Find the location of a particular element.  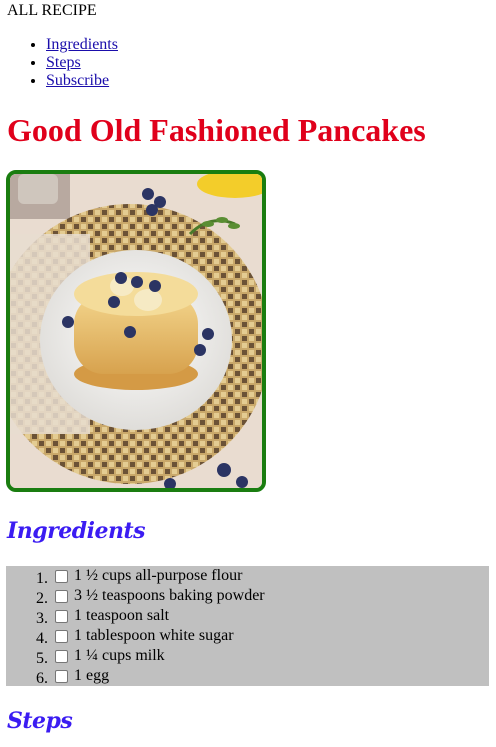

ingredient-text: 1 teaspoon salt is located at coordinates (122, 615).